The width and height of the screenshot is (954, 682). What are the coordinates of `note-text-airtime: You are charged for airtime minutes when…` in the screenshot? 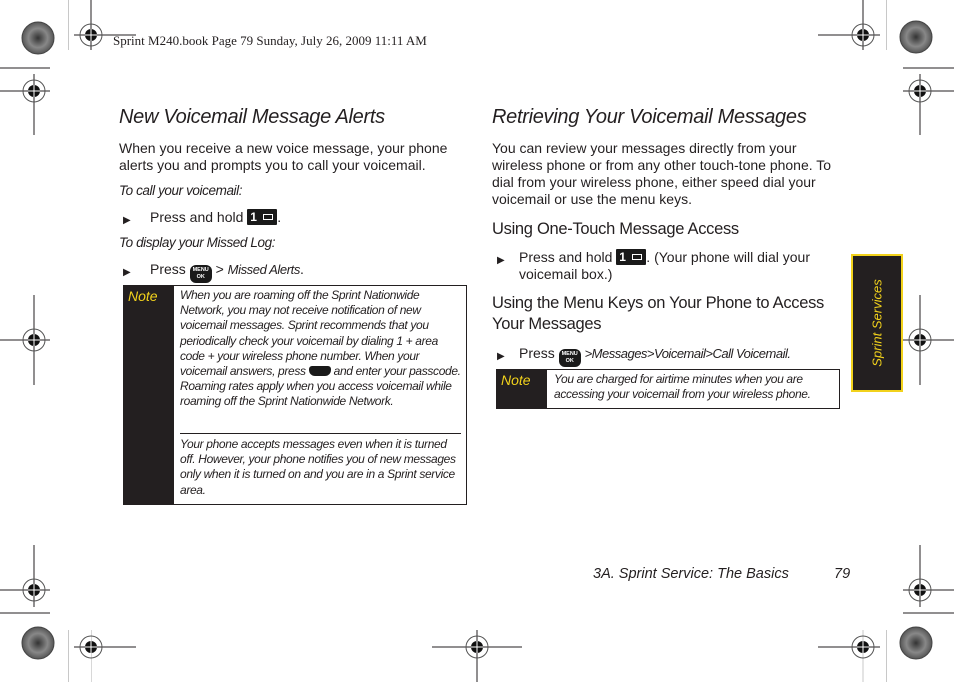 It's located at (682, 387).